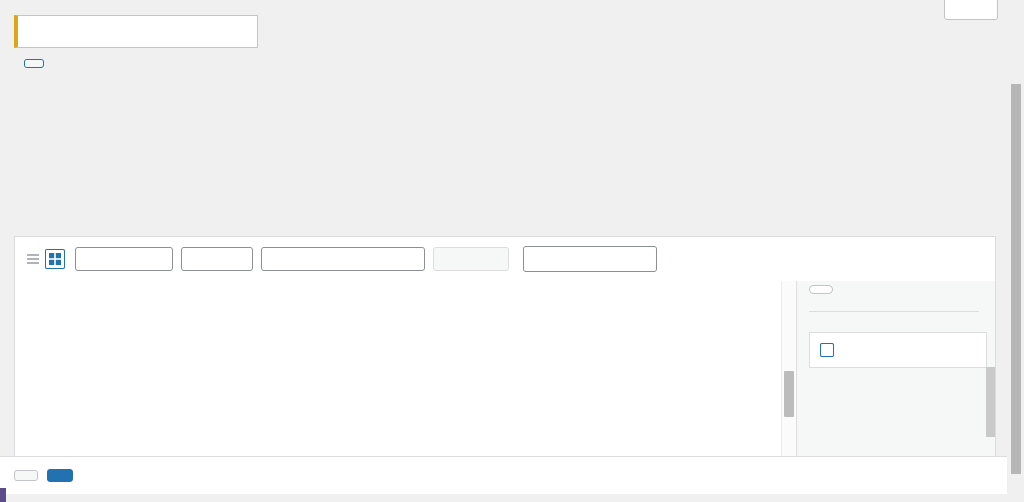 Image resolution: width=1024 pixels, height=502 pixels. I want to click on blog-category-checkbox, so click(827, 350).